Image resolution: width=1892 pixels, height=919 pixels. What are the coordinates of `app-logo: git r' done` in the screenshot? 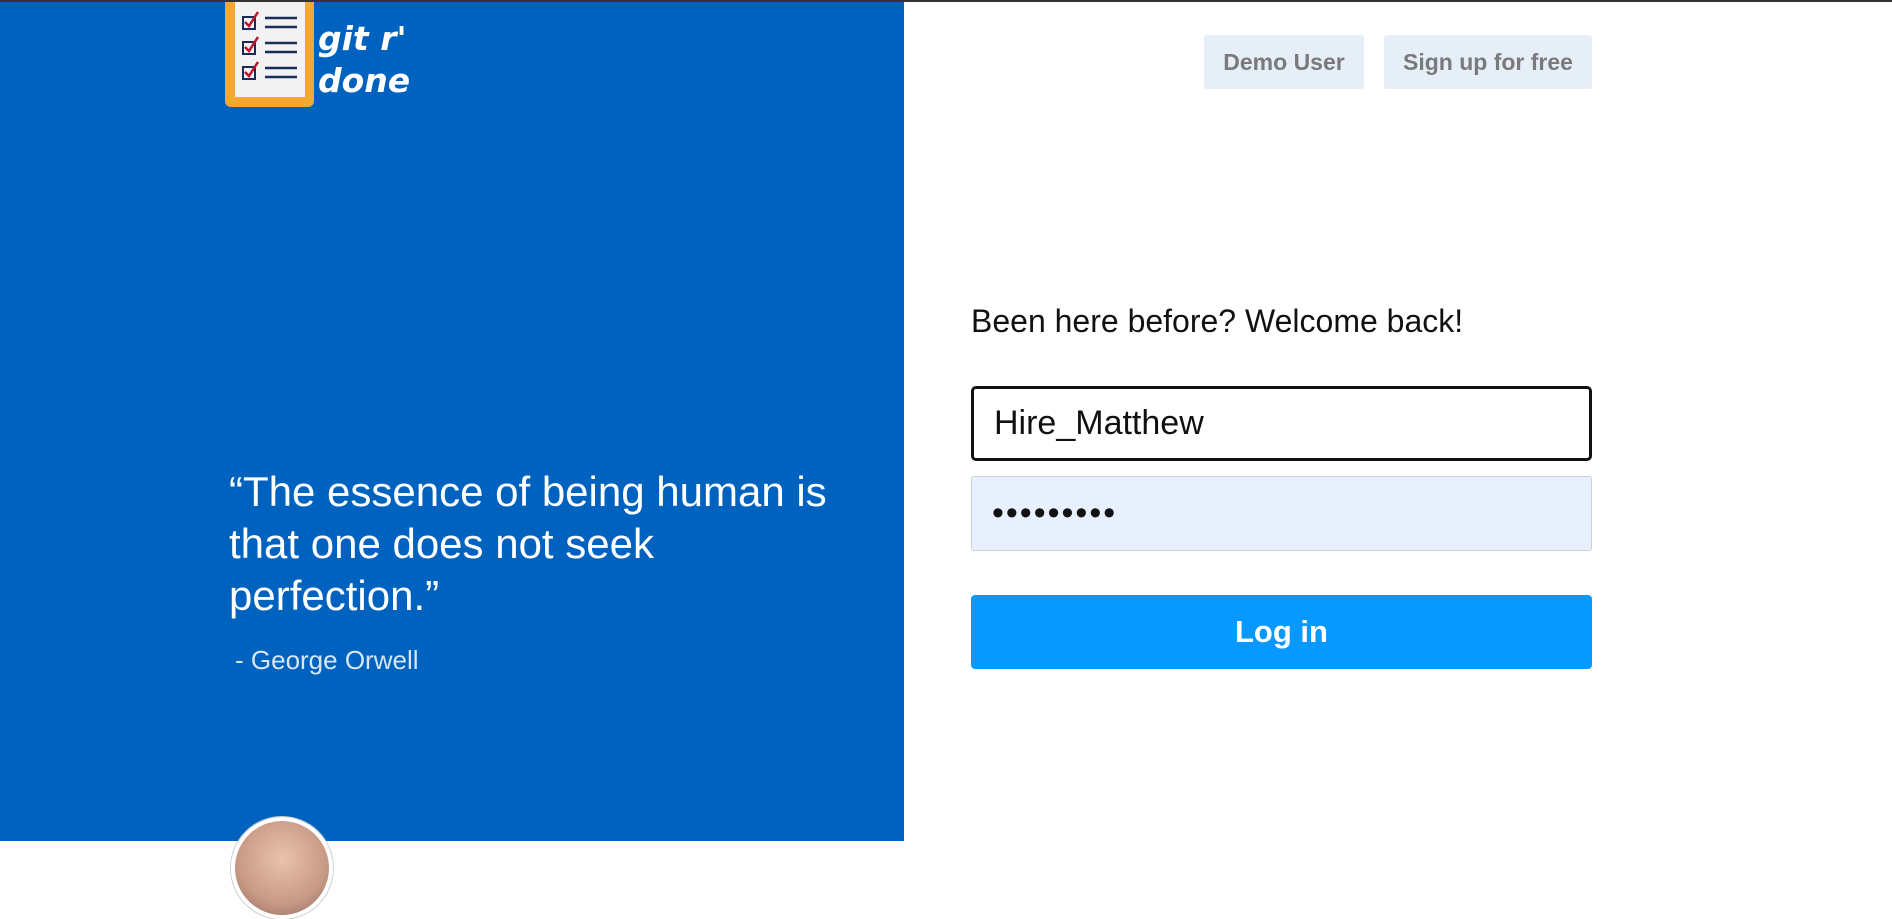 It's located at (325, 55).